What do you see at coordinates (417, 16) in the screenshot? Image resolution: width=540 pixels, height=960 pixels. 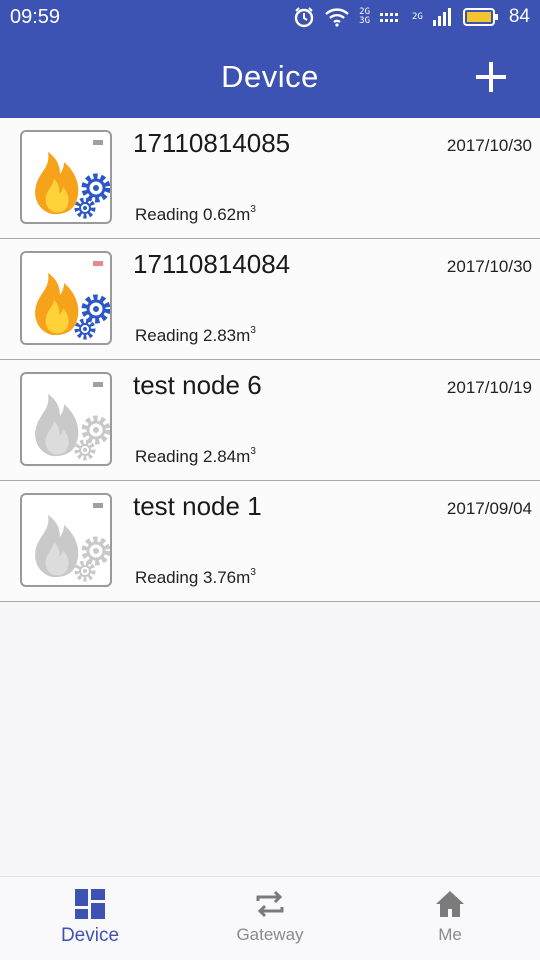 I see `network2-indicator: 2G` at bounding box center [417, 16].